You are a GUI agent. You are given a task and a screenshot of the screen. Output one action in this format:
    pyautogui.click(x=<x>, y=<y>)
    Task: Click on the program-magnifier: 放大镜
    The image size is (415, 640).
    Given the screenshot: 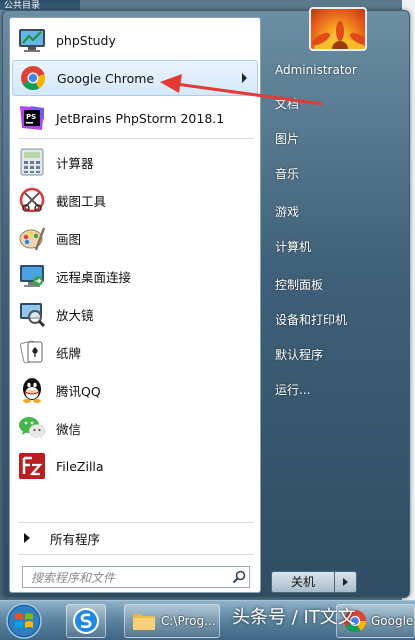 What is the action you would take?
    pyautogui.click(x=135, y=314)
    